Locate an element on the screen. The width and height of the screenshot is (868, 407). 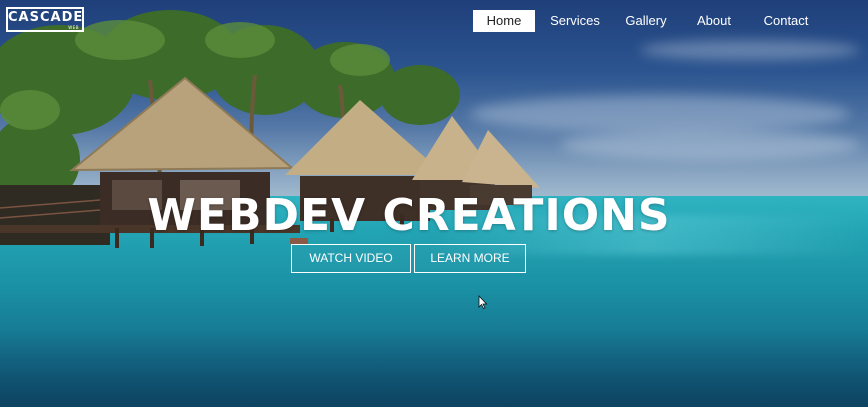
nav-item-about: About is located at coordinates (714, 21).